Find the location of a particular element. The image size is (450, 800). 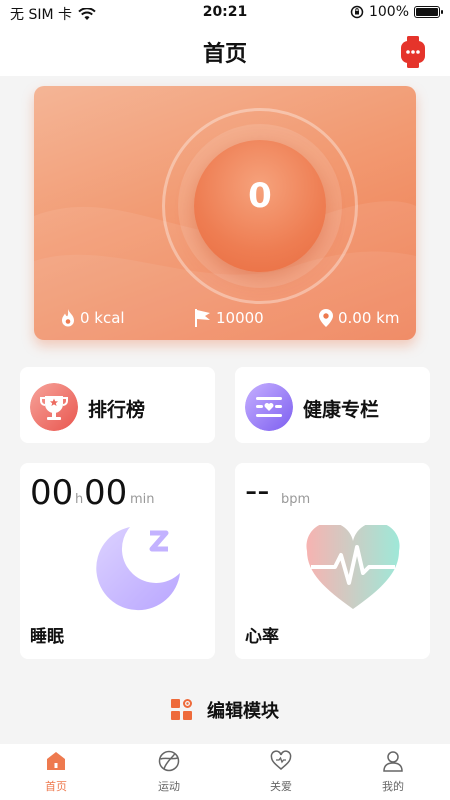

moon-icon is located at coordinates (138, 569).